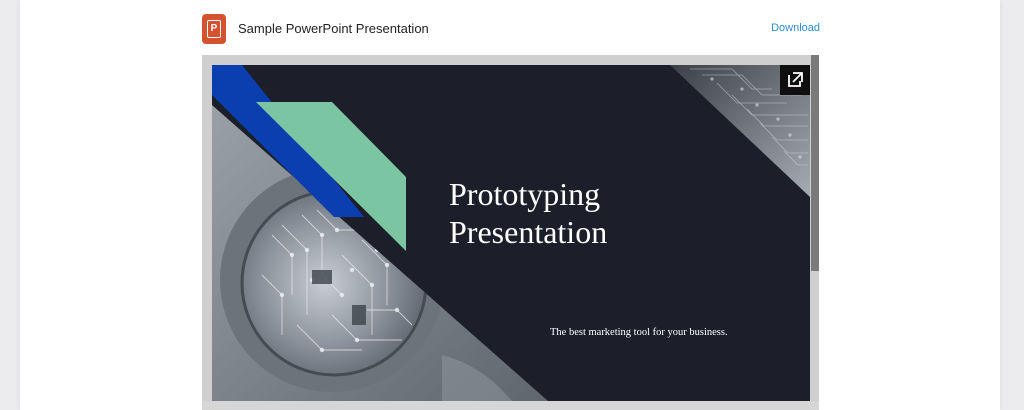  I want to click on powerpoint-letter: P, so click(214, 29).